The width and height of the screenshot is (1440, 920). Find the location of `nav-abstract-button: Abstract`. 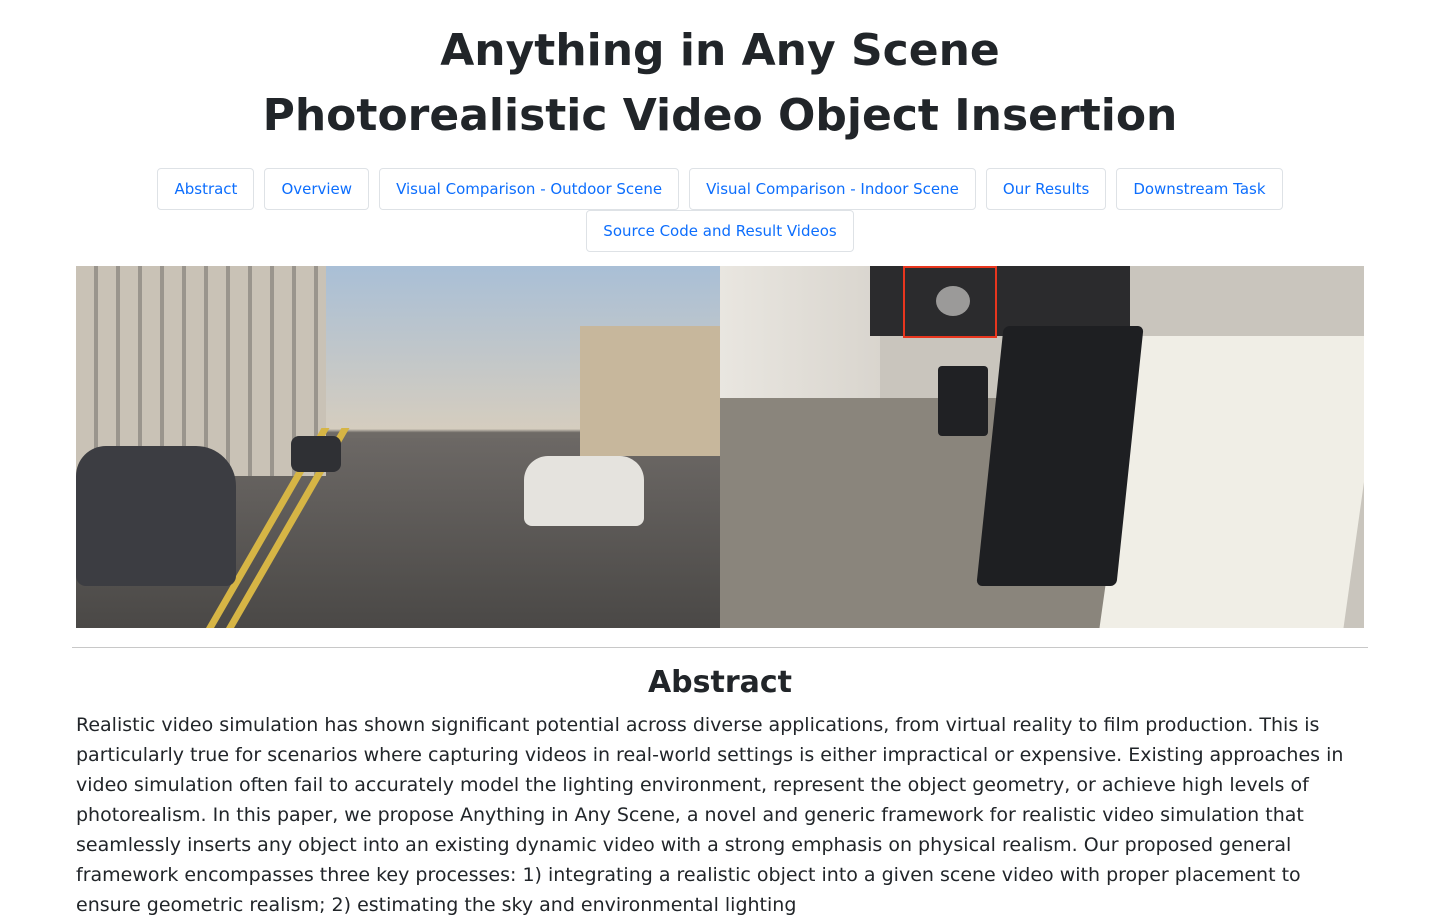

nav-abstract-button: Abstract is located at coordinates (206, 189).